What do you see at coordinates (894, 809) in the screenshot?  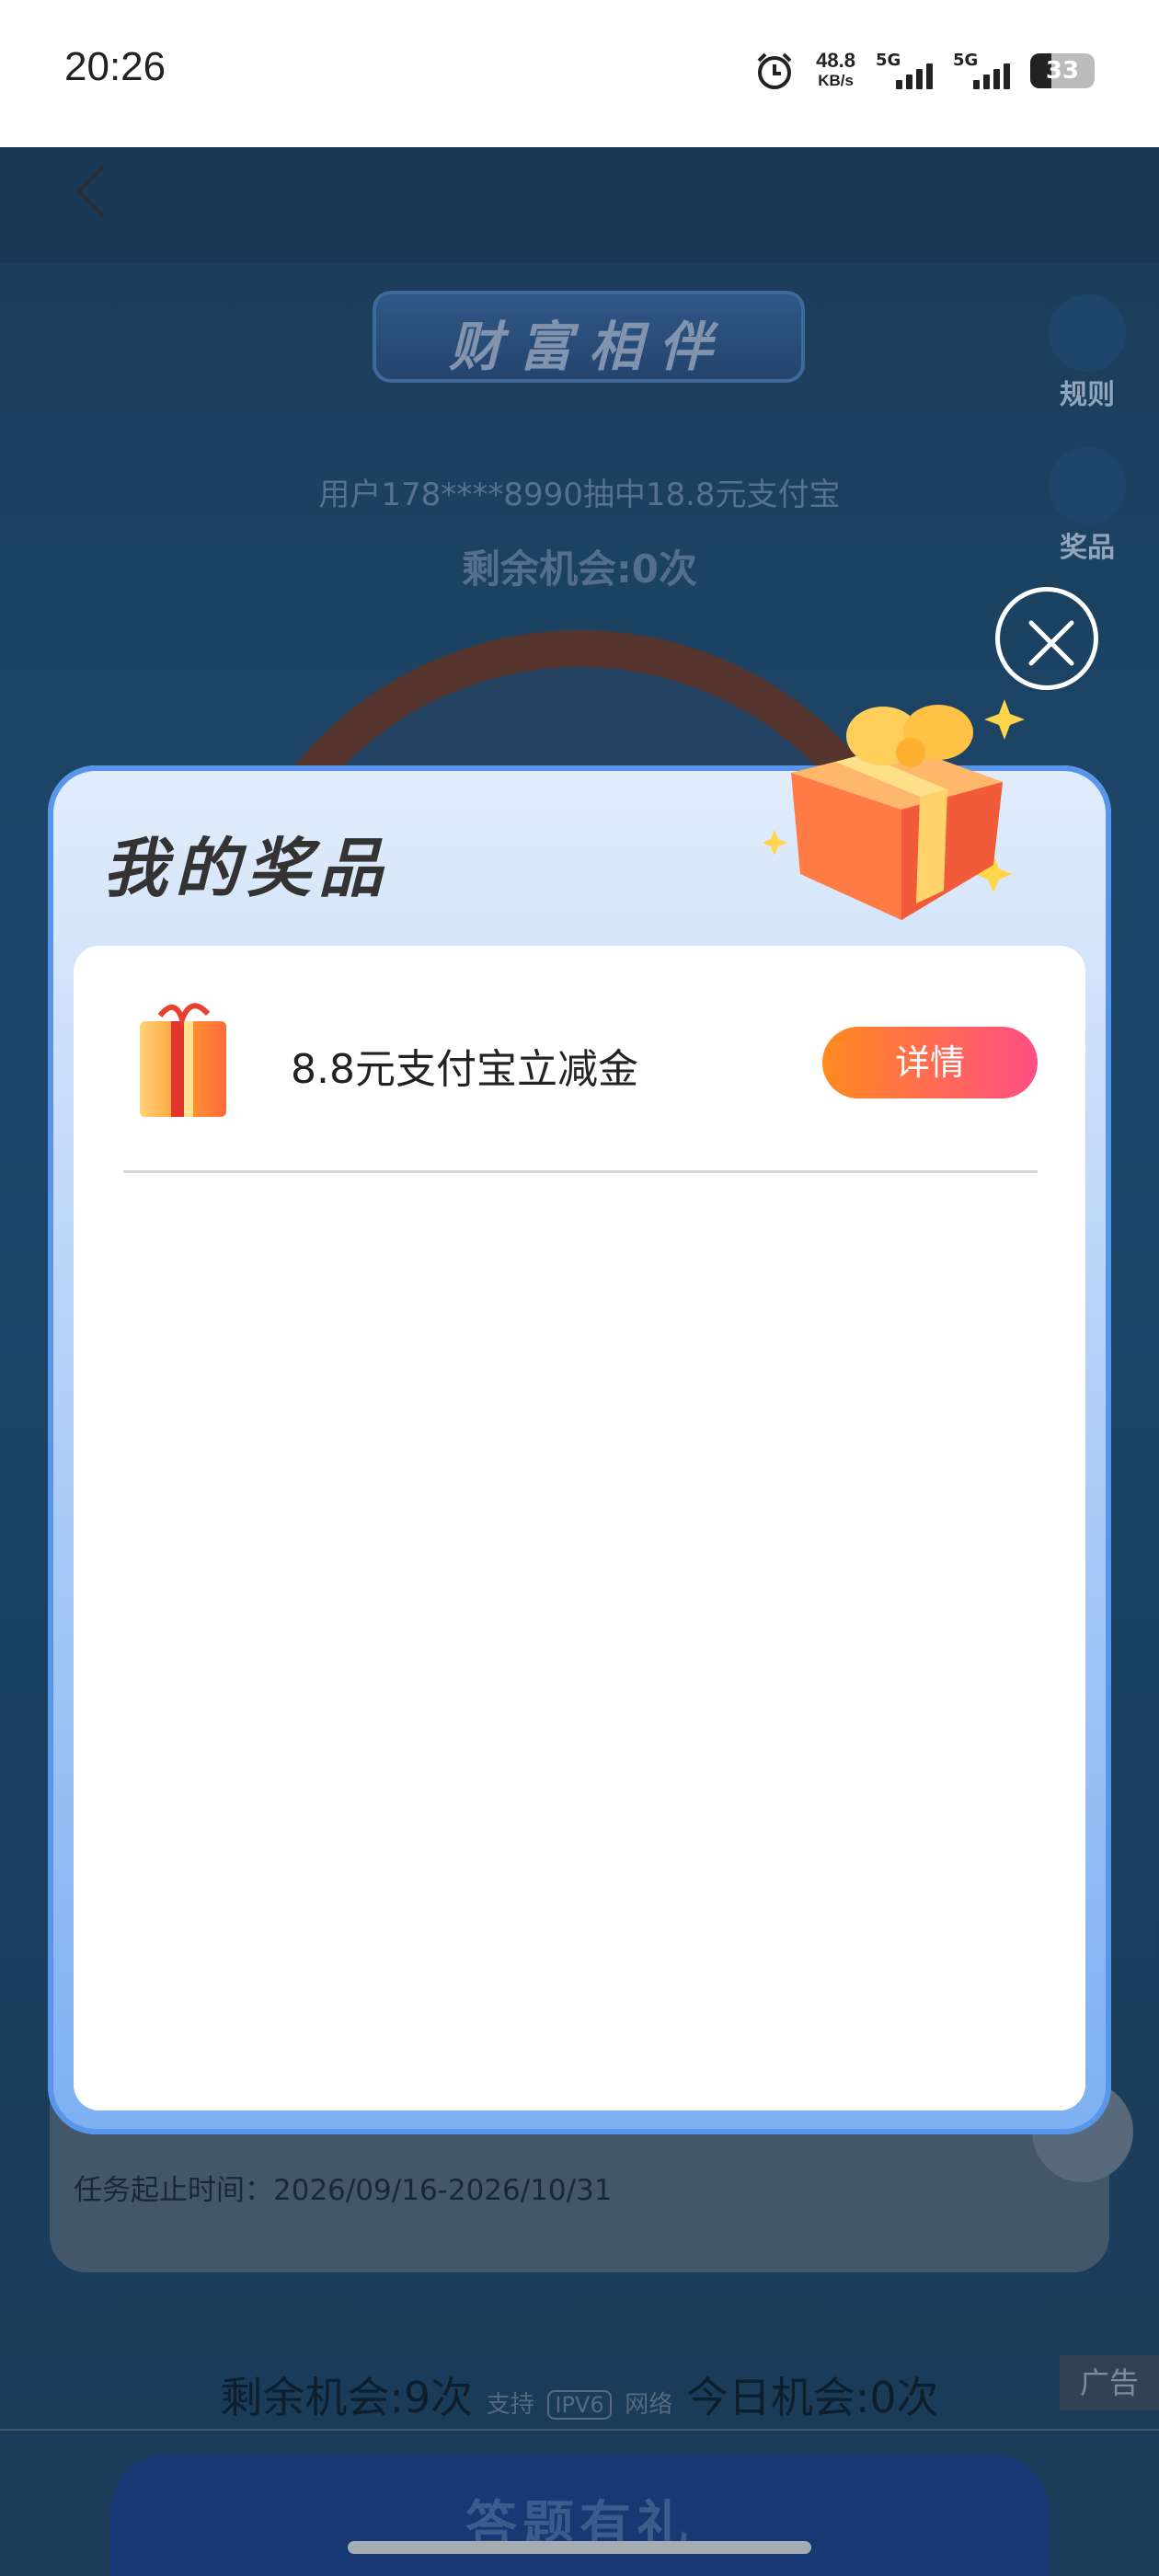 I see `gift-box-icon` at bounding box center [894, 809].